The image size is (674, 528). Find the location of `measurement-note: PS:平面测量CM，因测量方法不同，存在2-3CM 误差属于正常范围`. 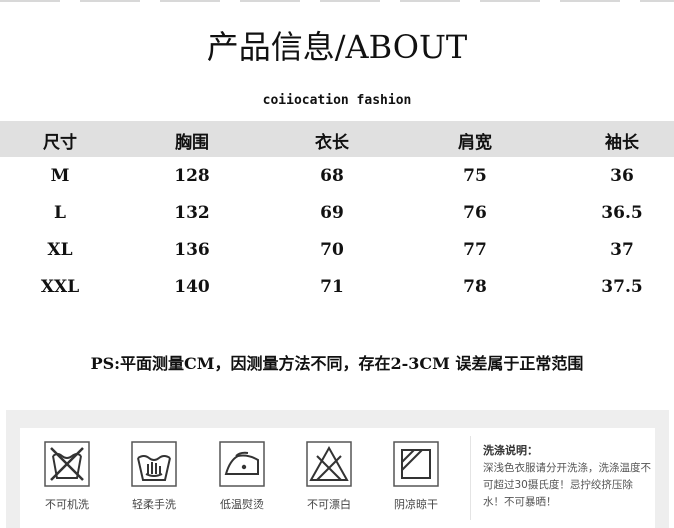

measurement-note: PS:平面测量CM，因测量方法不同，存在2-3CM 误差属于正常范围 is located at coordinates (337, 363).